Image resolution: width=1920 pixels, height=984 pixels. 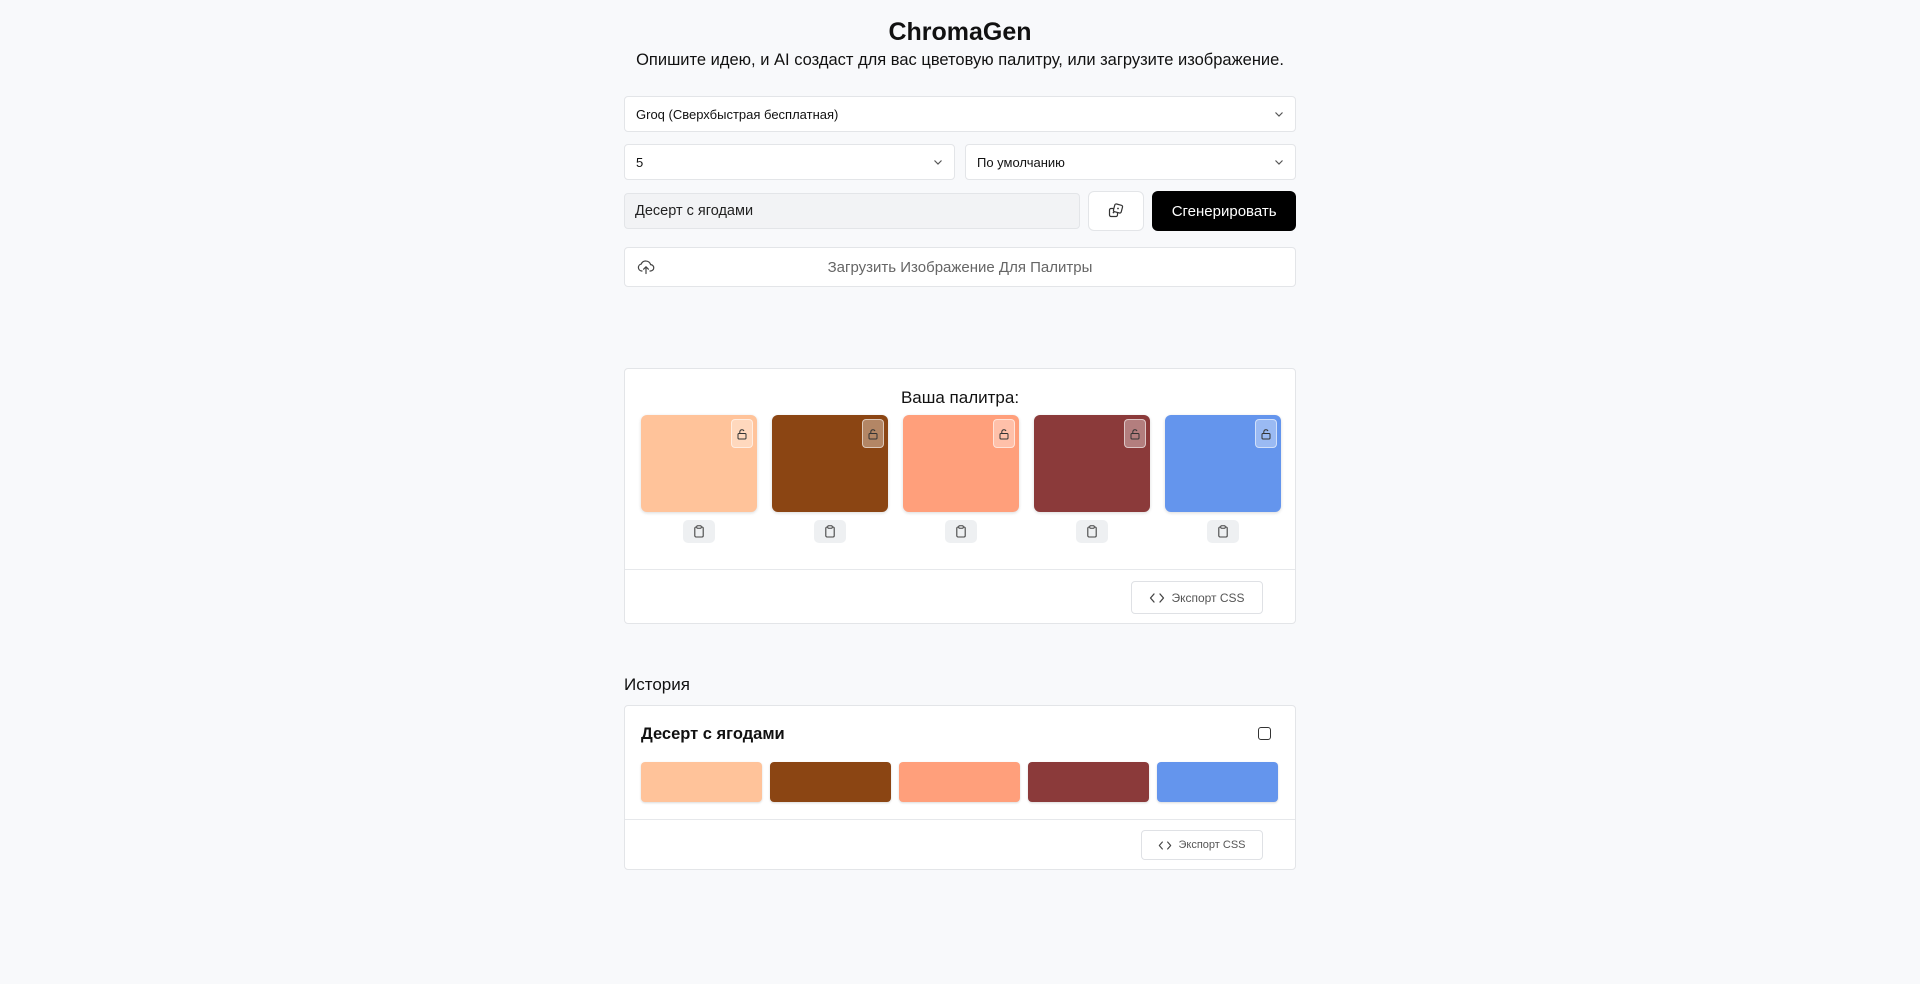 What do you see at coordinates (694, 211) in the screenshot?
I see `prompt-input-value: Десерт с ягодами` at bounding box center [694, 211].